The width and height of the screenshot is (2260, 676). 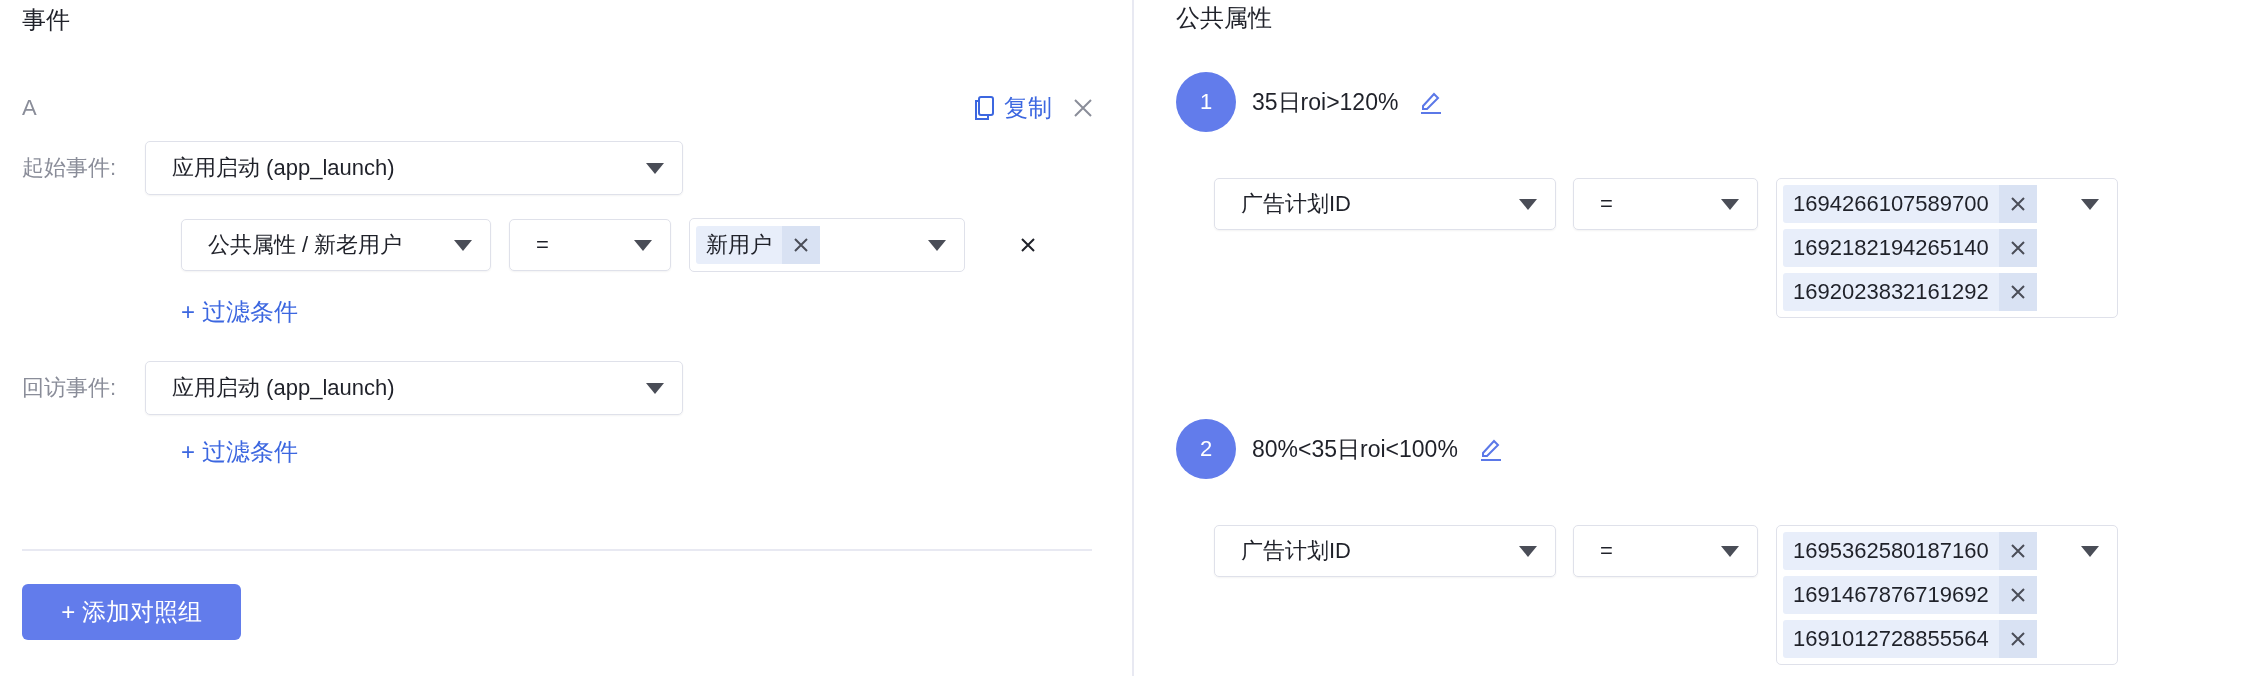 I want to click on condition-name: 80%<35日roi<100%, so click(x=1355, y=449).